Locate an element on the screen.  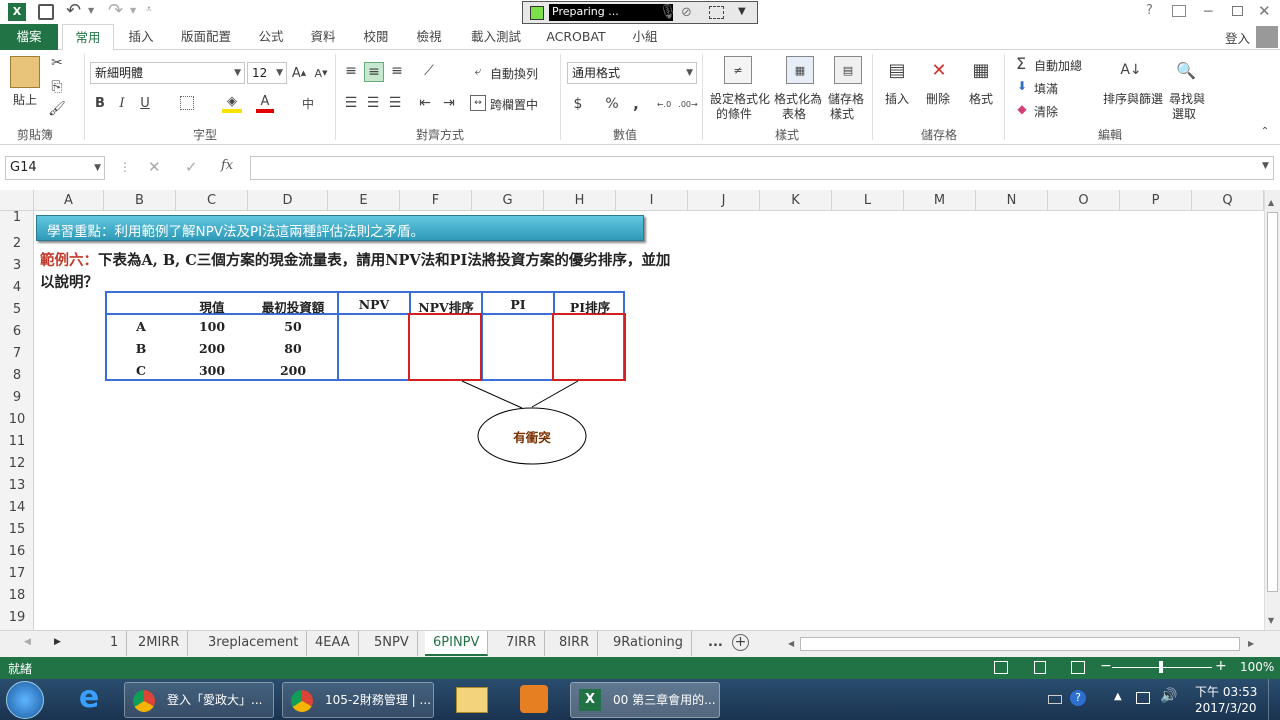
tab-team: 小組 is located at coordinates (645, 37).